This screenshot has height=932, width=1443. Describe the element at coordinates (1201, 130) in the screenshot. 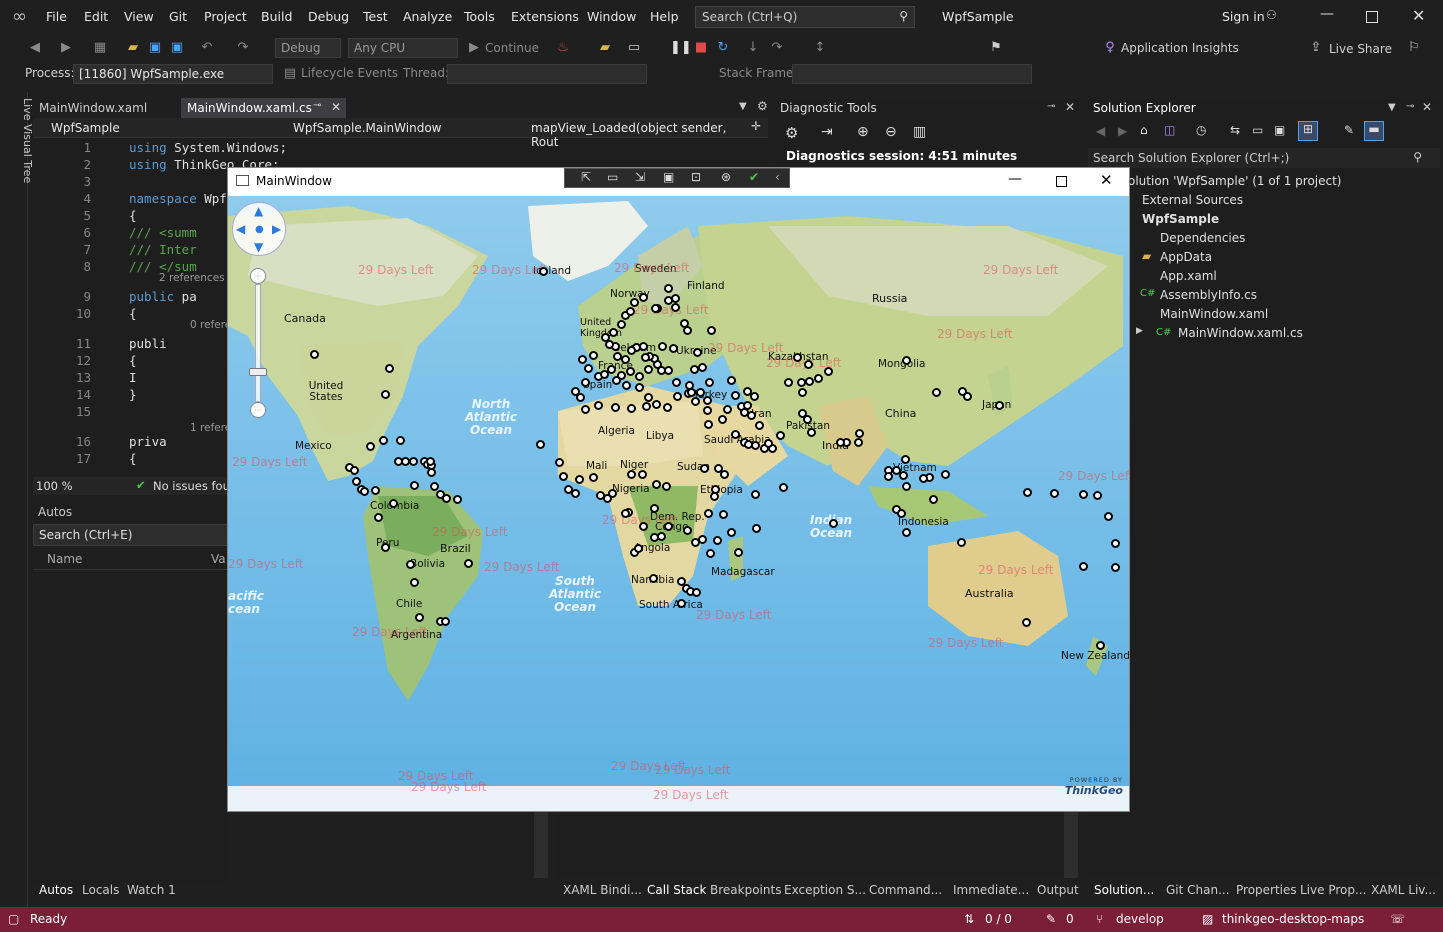

I see `pending-changes-icon: ◷` at that location.